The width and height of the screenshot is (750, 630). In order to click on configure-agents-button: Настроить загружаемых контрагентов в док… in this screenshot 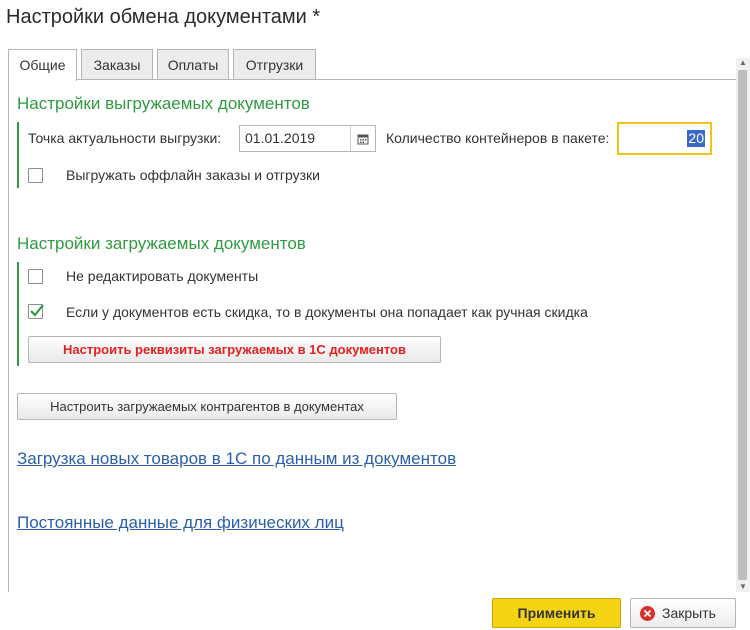, I will do `click(207, 406)`.